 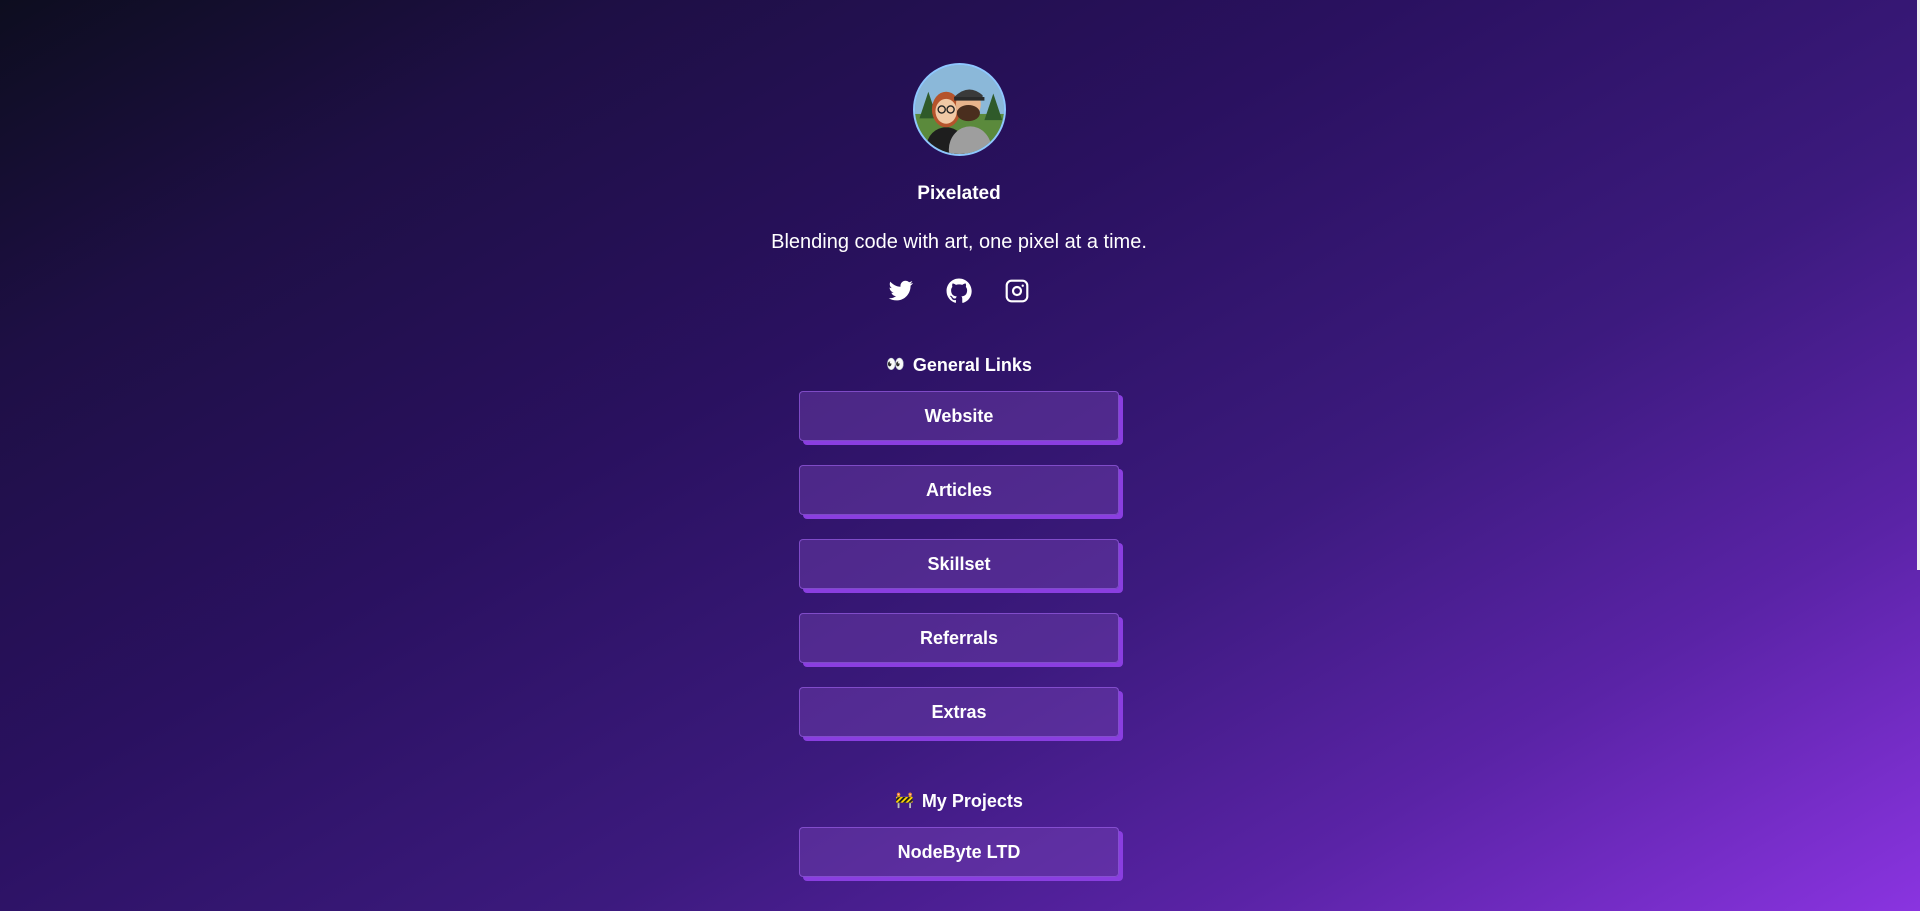 What do you see at coordinates (895, 364) in the screenshot?
I see `eyes-icon: 👀` at bounding box center [895, 364].